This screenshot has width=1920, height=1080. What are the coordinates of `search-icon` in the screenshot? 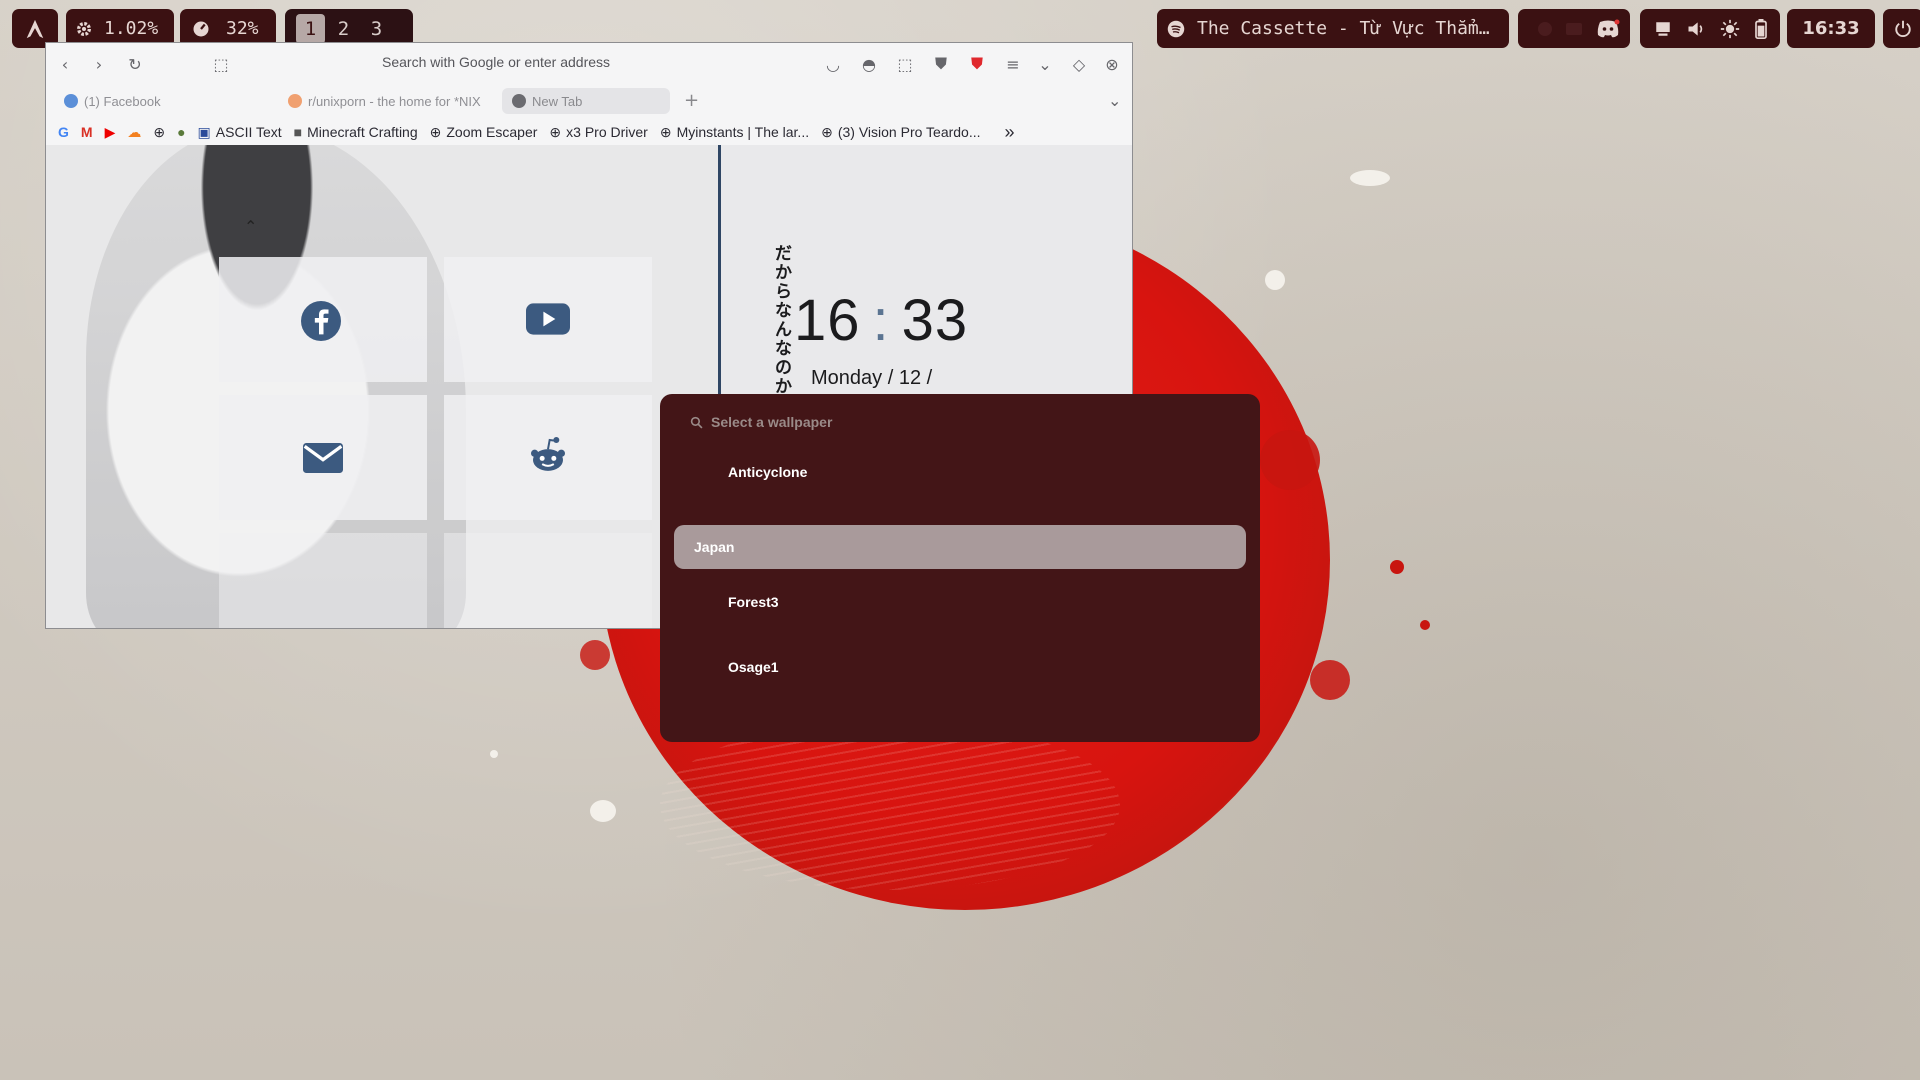 It's located at (696, 422).